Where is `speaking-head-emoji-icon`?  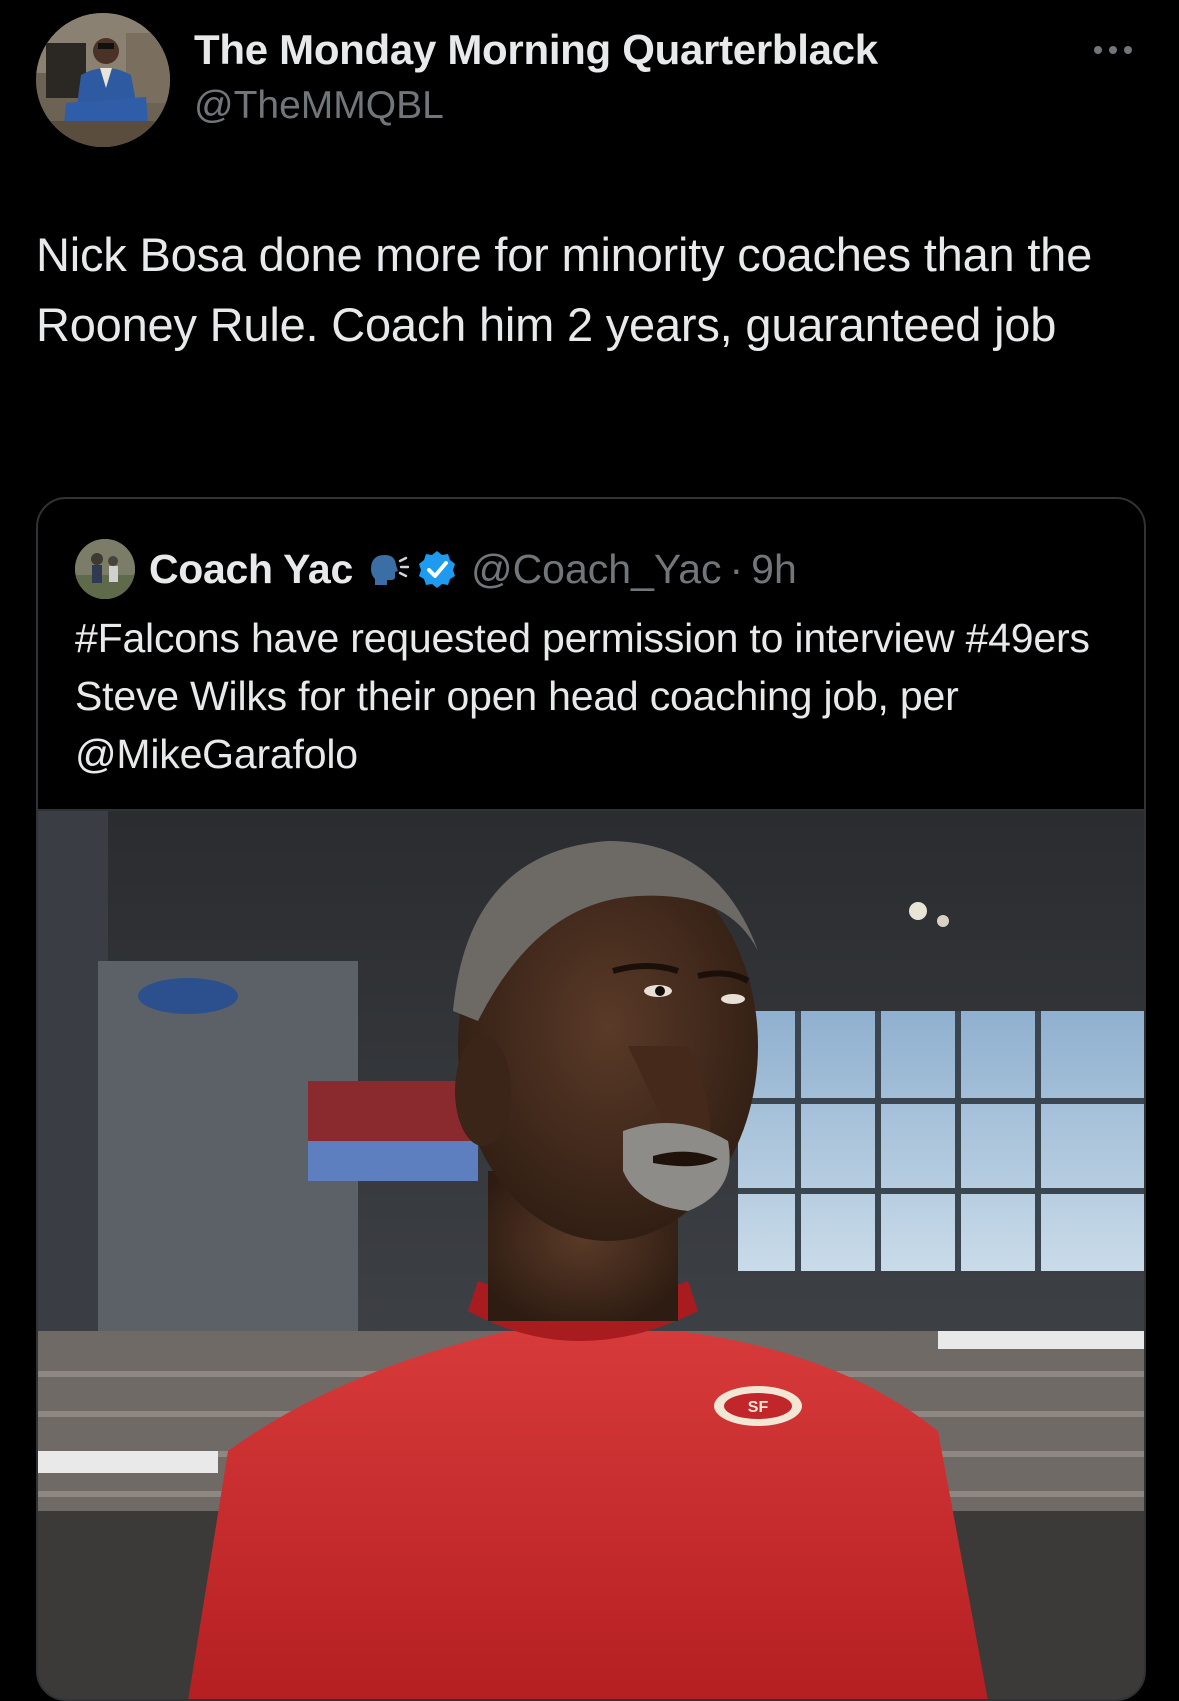
speaking-head-emoji-icon is located at coordinates (387, 569).